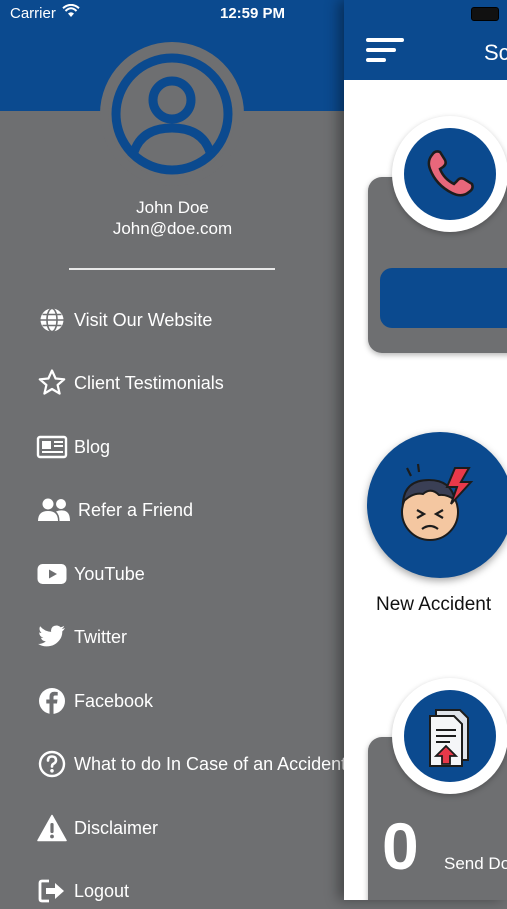 The width and height of the screenshot is (507, 909). What do you see at coordinates (92, 446) in the screenshot?
I see `menu-item-label: Blog` at bounding box center [92, 446].